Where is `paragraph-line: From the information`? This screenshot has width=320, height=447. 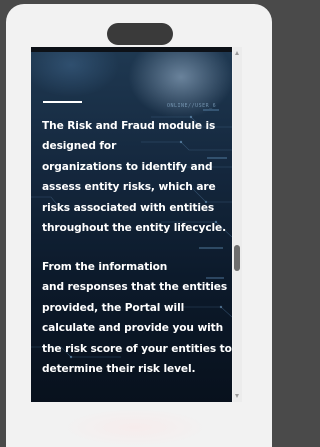 paragraph-line: From the information is located at coordinates (105, 267).